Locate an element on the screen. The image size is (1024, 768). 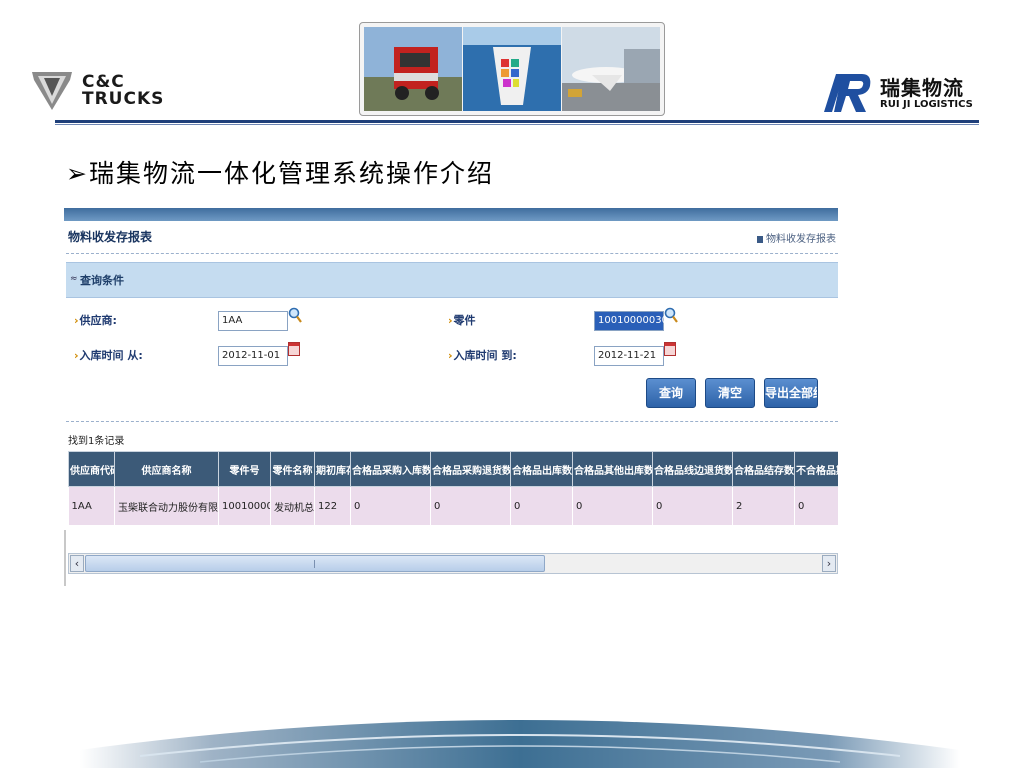
truck-photo is located at coordinates (413, 69).